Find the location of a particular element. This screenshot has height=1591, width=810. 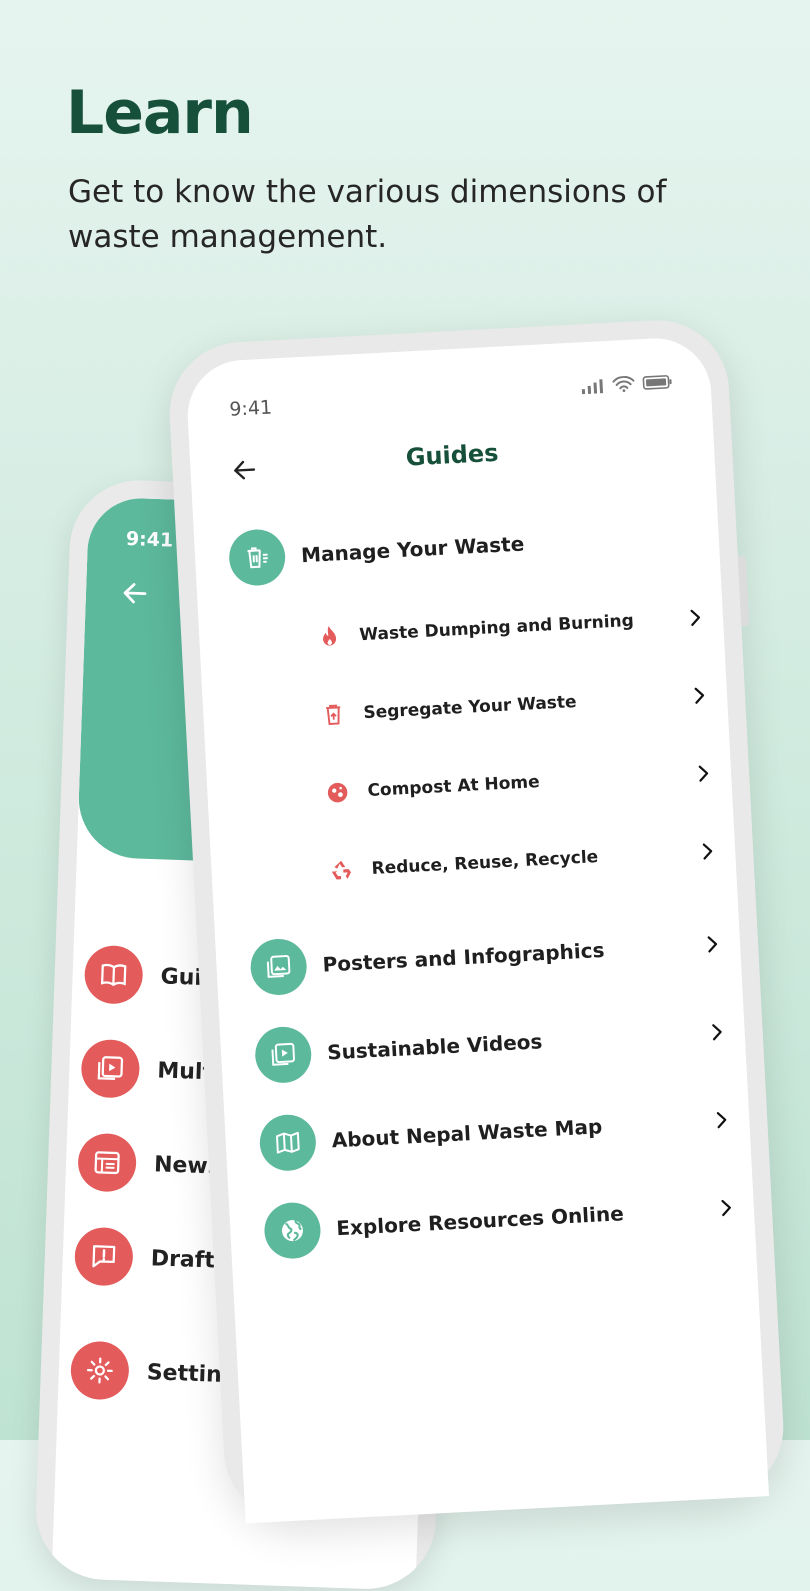

waste-bin-icon is located at coordinates (257, 557).